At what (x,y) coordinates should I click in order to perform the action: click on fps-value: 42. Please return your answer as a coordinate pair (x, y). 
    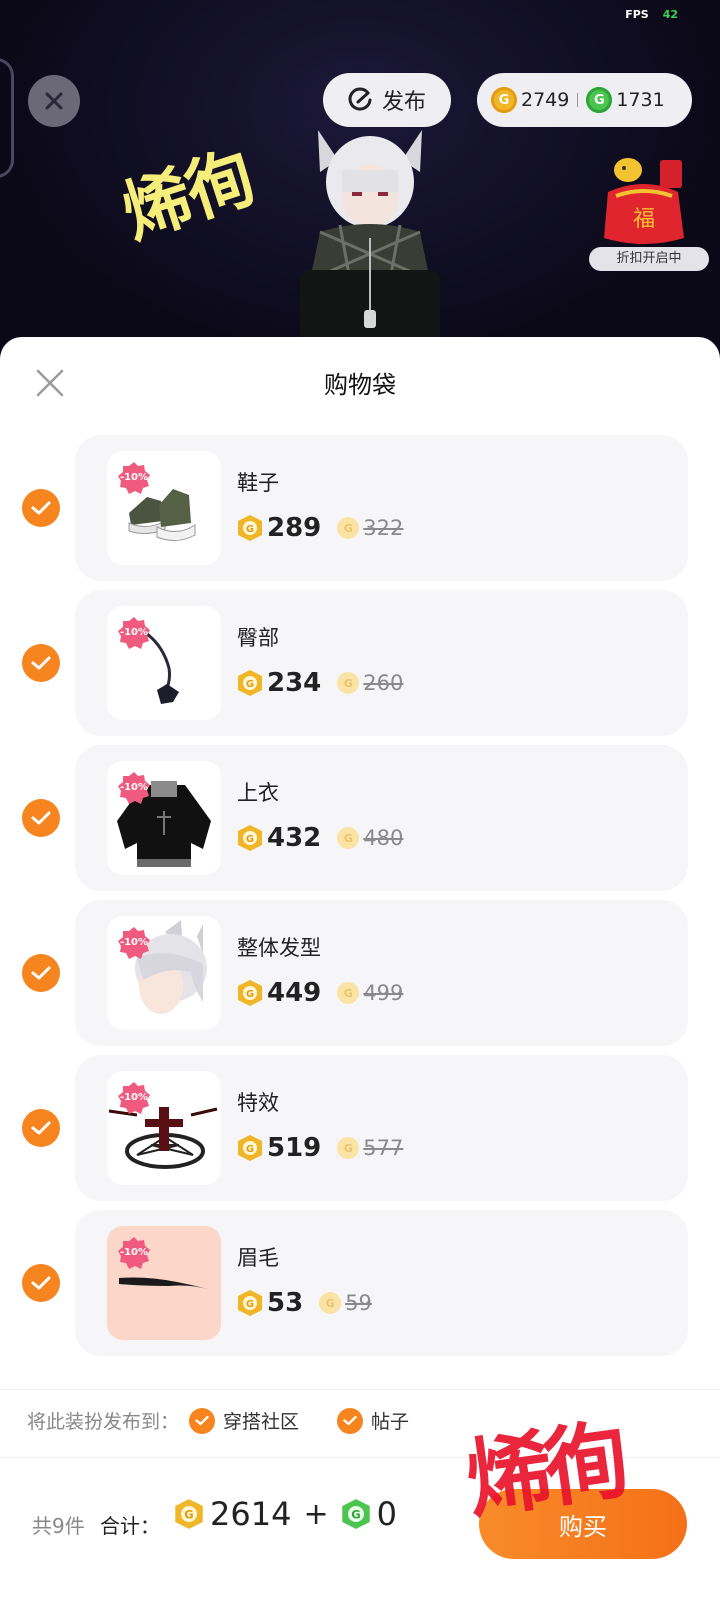
    Looking at the image, I should click on (670, 14).